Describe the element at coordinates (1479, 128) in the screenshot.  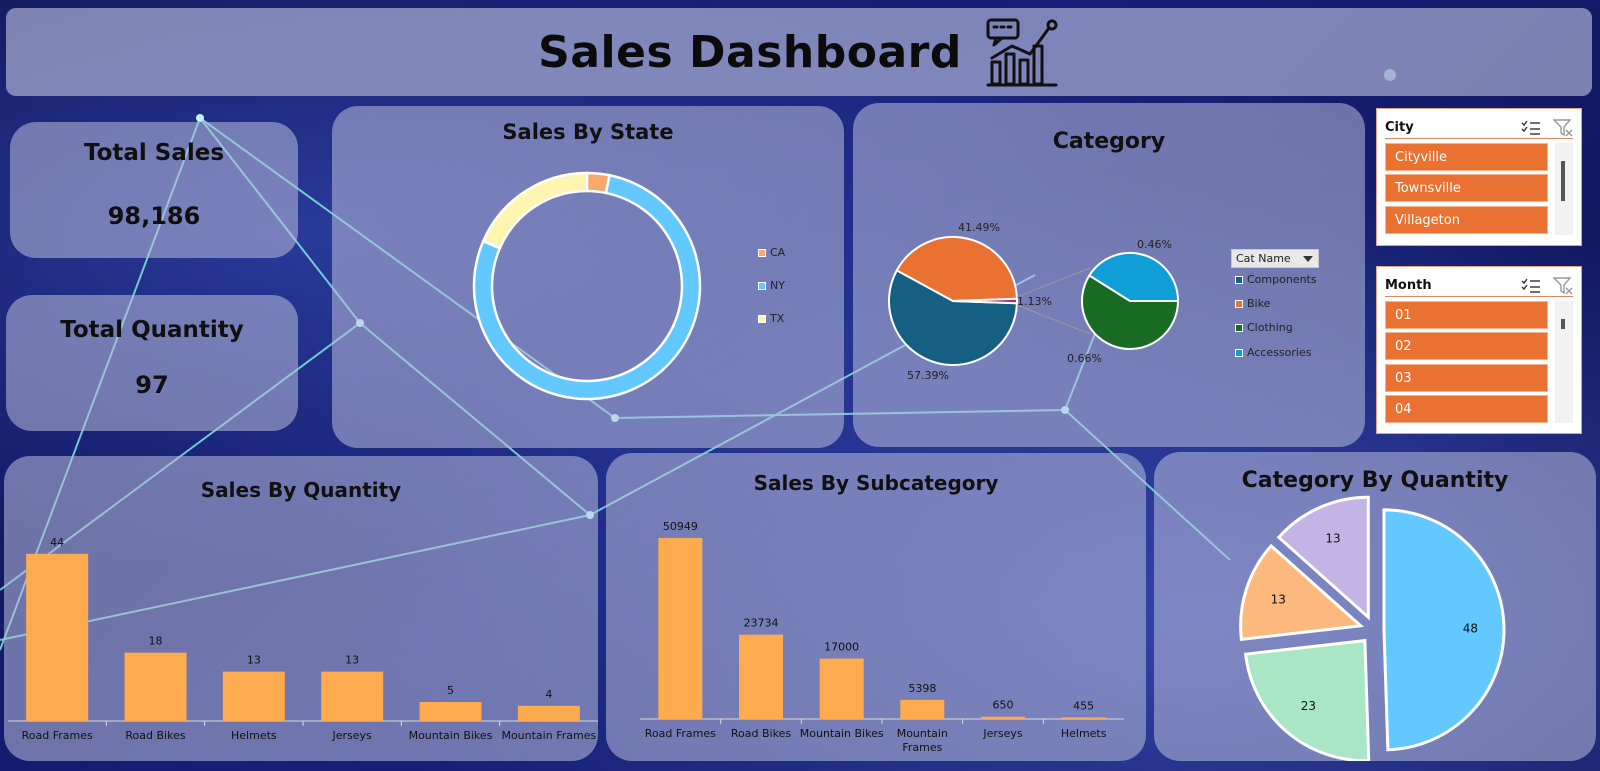
I see `city-slicer-header: City` at that location.